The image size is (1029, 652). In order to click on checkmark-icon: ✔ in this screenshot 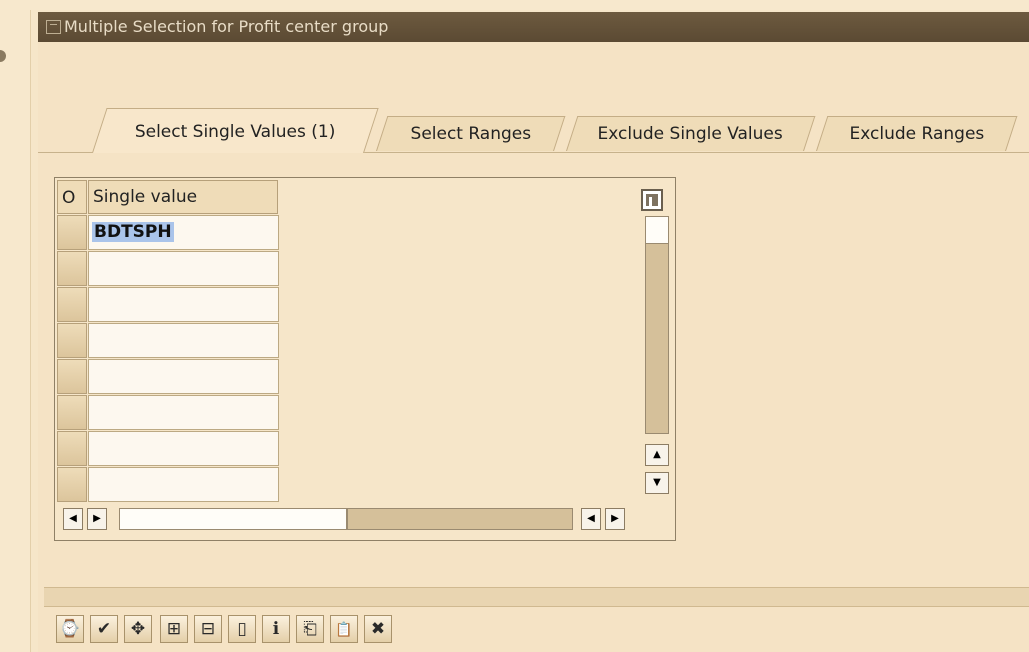, I will do `click(104, 629)`.